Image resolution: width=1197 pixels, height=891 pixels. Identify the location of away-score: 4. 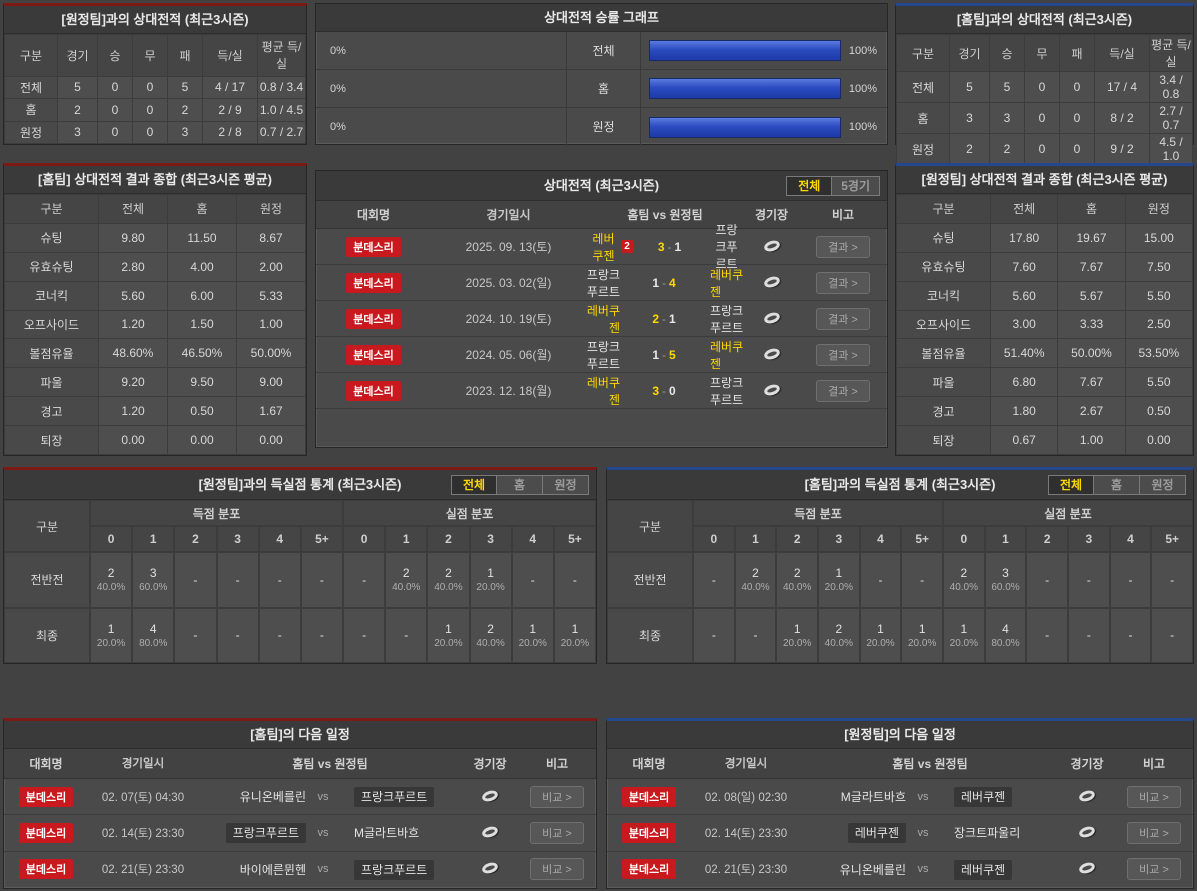
(672, 282).